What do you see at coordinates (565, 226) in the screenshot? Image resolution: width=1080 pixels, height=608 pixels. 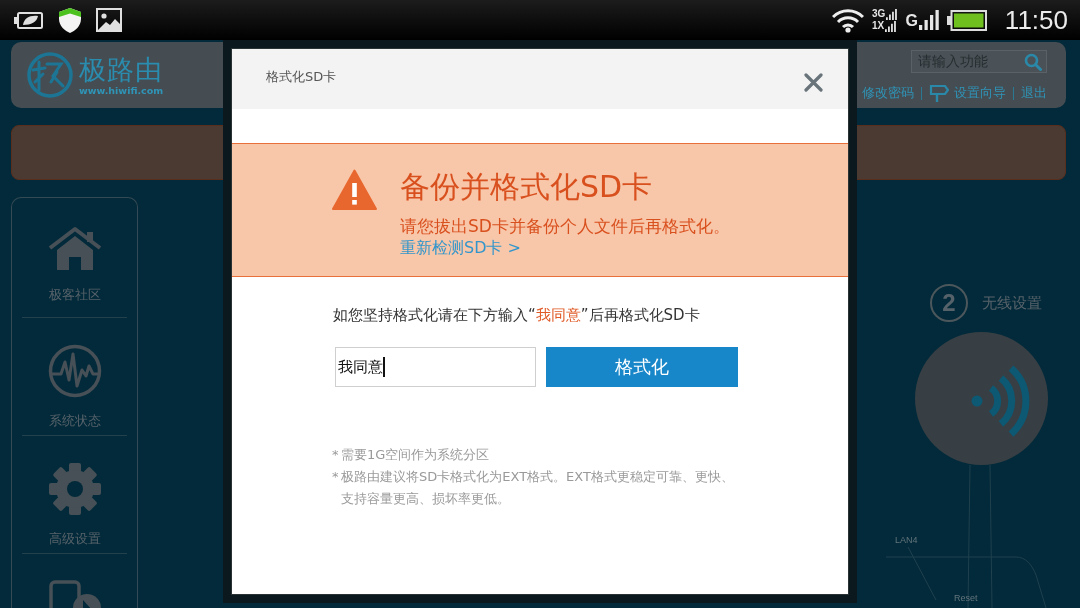 I see `warning-message: 请您拔出SD卡并备份个人文件后再格式化。` at bounding box center [565, 226].